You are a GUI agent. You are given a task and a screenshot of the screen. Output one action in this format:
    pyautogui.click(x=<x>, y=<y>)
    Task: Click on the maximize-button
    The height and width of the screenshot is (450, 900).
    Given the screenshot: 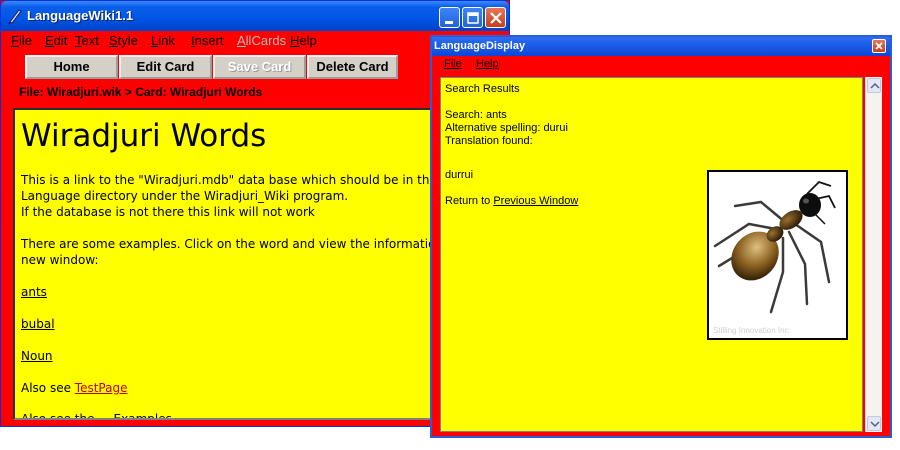 What is the action you would take?
    pyautogui.click(x=472, y=17)
    